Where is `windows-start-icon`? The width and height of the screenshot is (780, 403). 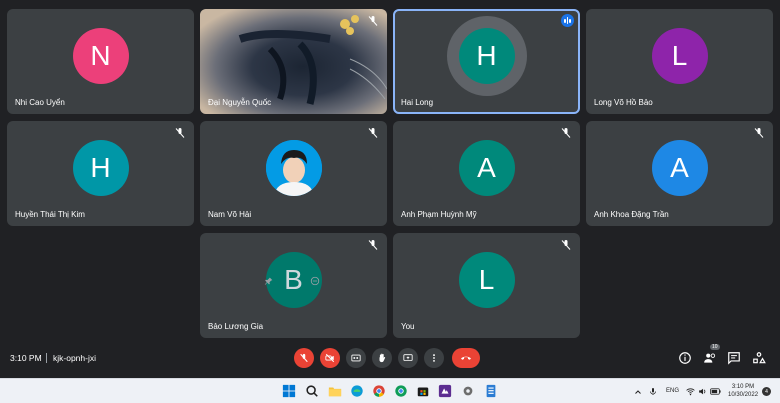
windows-start-icon is located at coordinates (289, 391).